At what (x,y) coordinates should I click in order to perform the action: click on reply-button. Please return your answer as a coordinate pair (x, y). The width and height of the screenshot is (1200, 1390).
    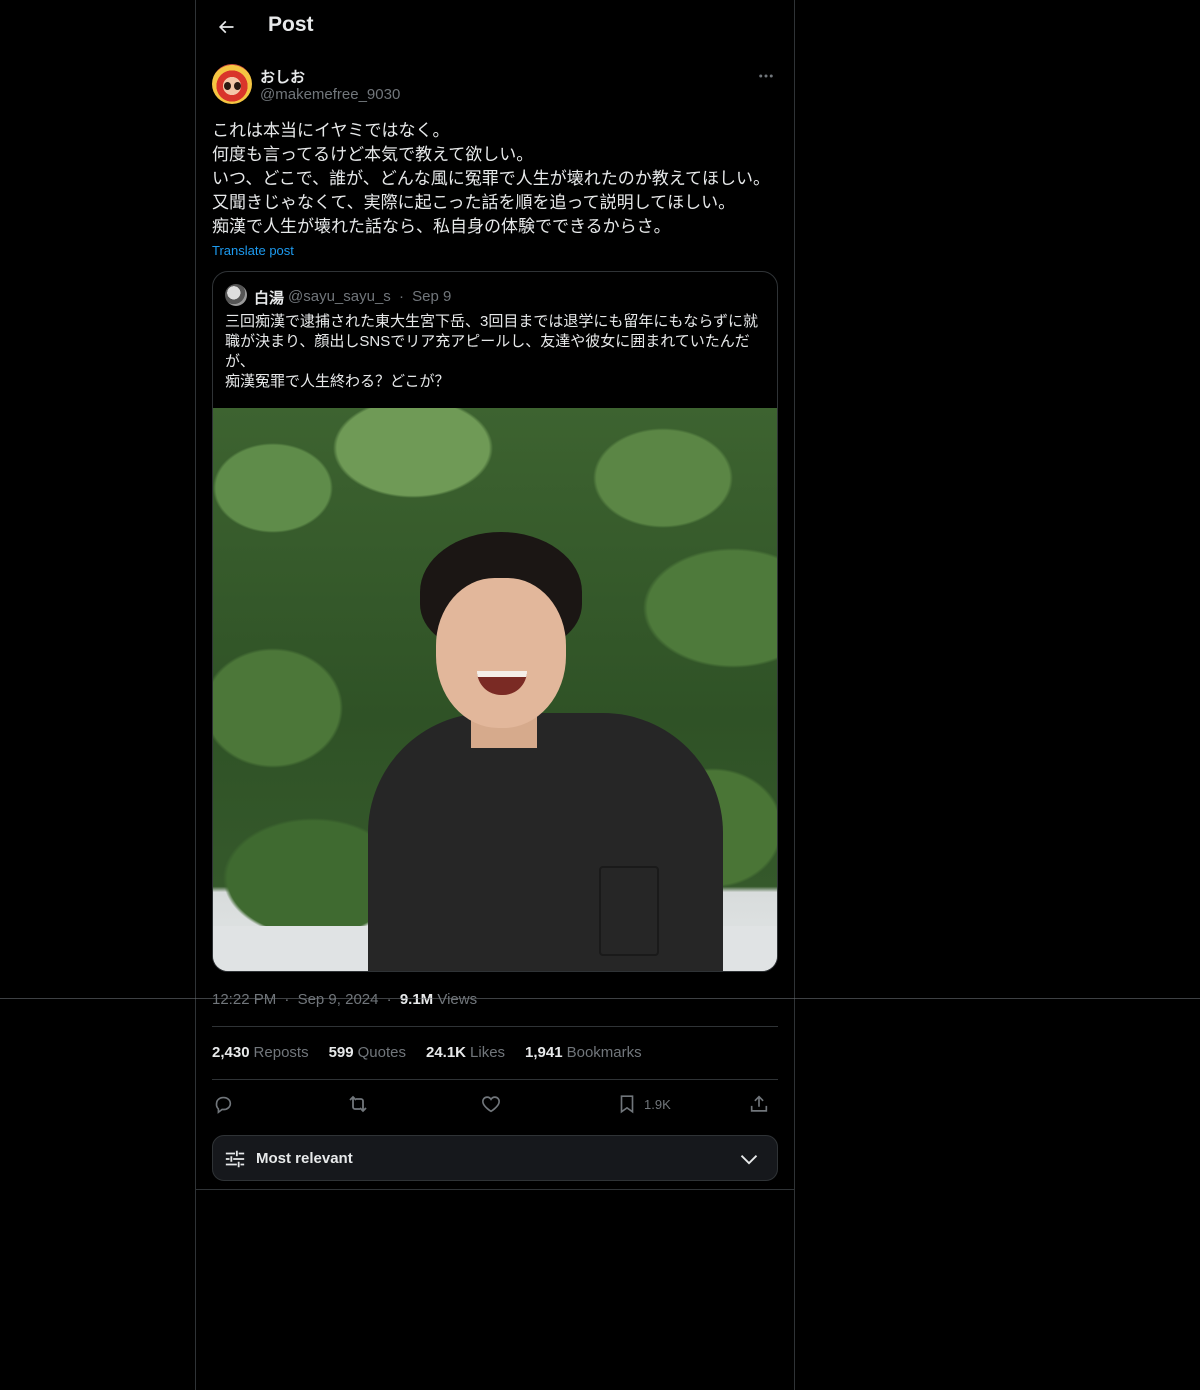
    Looking at the image, I should click on (223, 1104).